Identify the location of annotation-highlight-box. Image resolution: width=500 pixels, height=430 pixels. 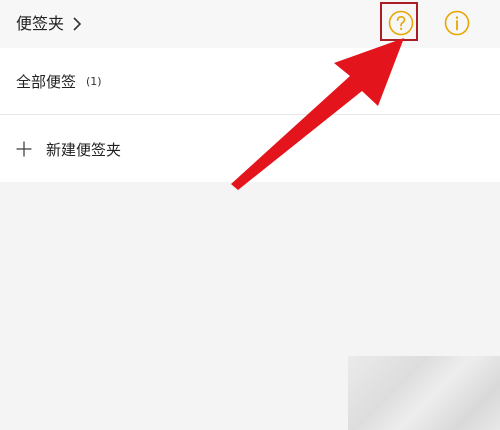
(399, 21).